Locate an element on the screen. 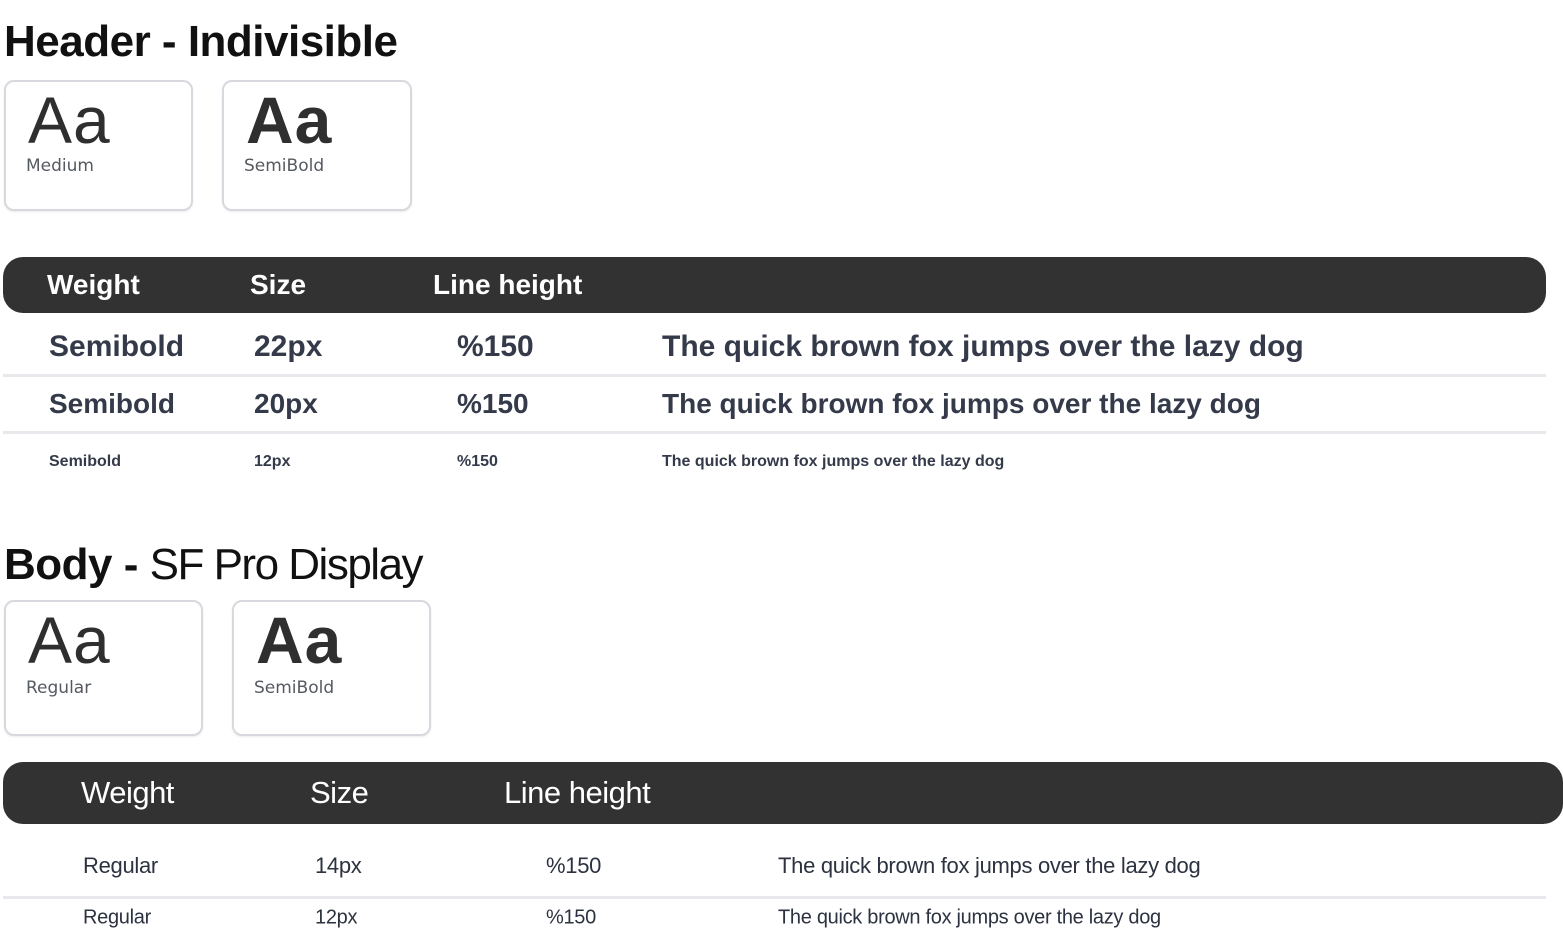  row-size: 14px is located at coordinates (338, 865).